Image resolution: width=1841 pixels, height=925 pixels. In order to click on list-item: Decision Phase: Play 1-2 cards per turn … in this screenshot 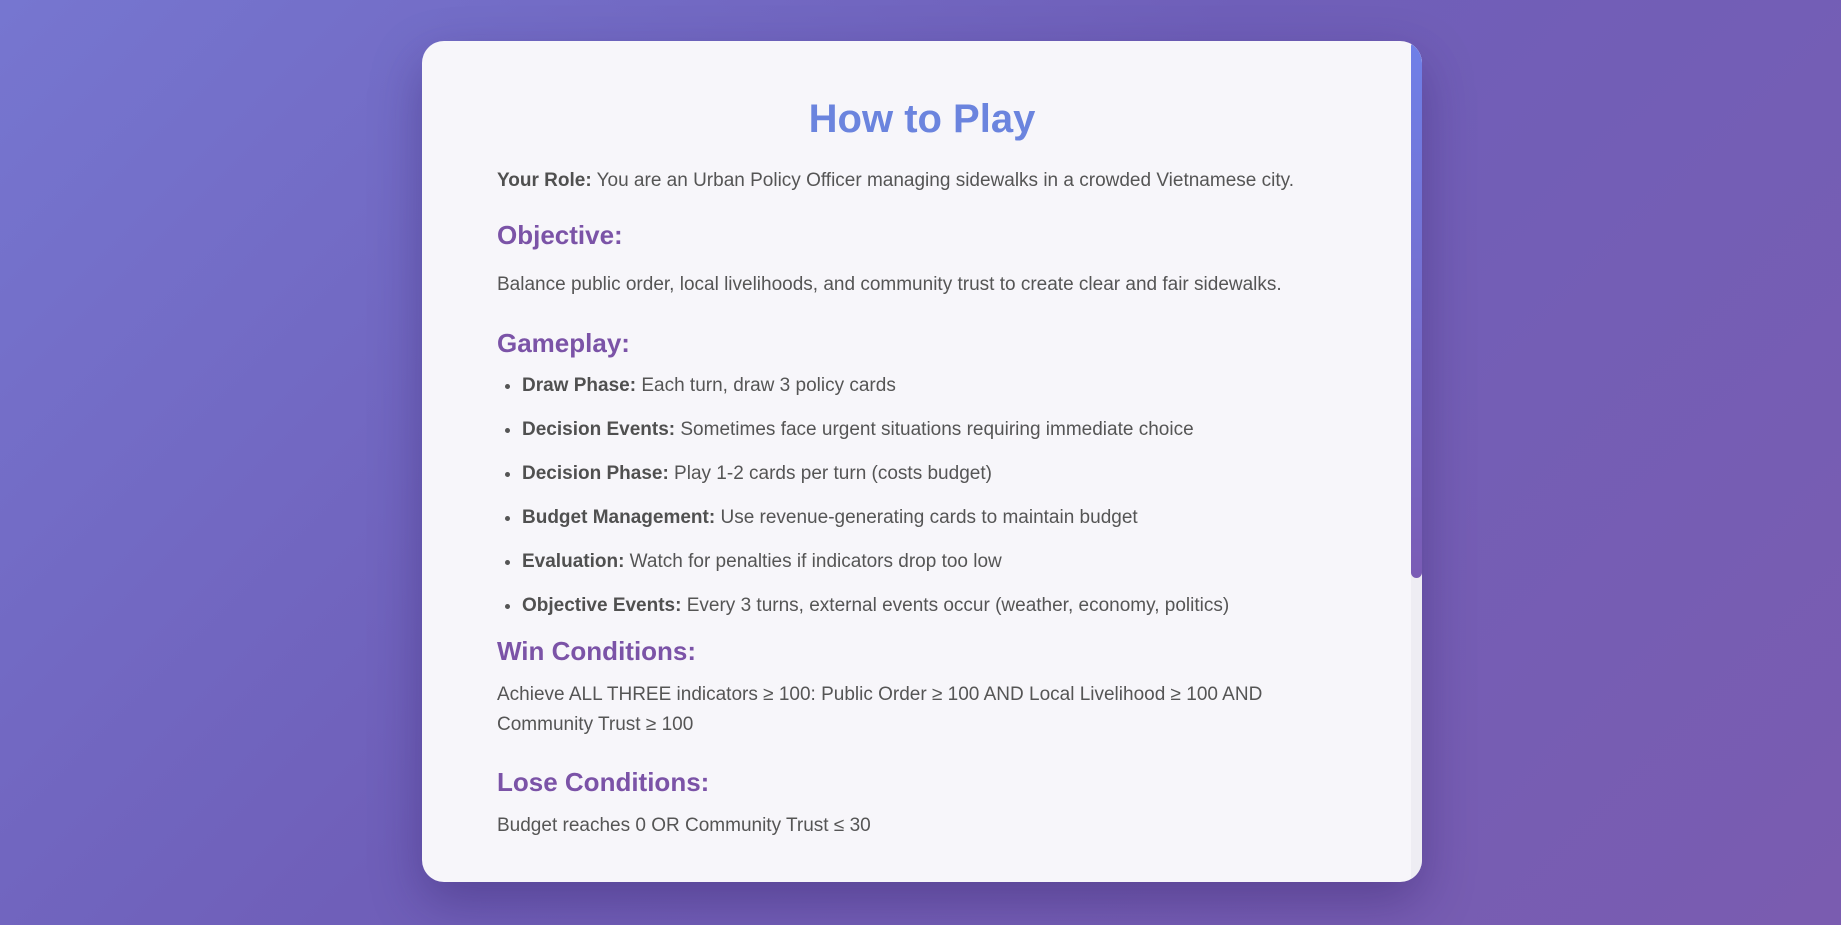, I will do `click(934, 474)`.